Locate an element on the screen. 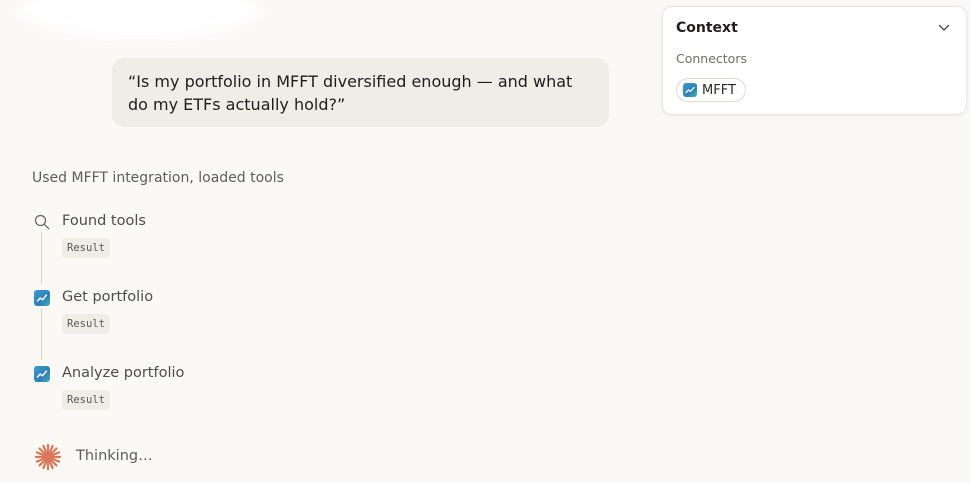 Image resolution: width=970 pixels, height=483 pixels. connector-chip-mfft: MFFT is located at coordinates (711, 90).